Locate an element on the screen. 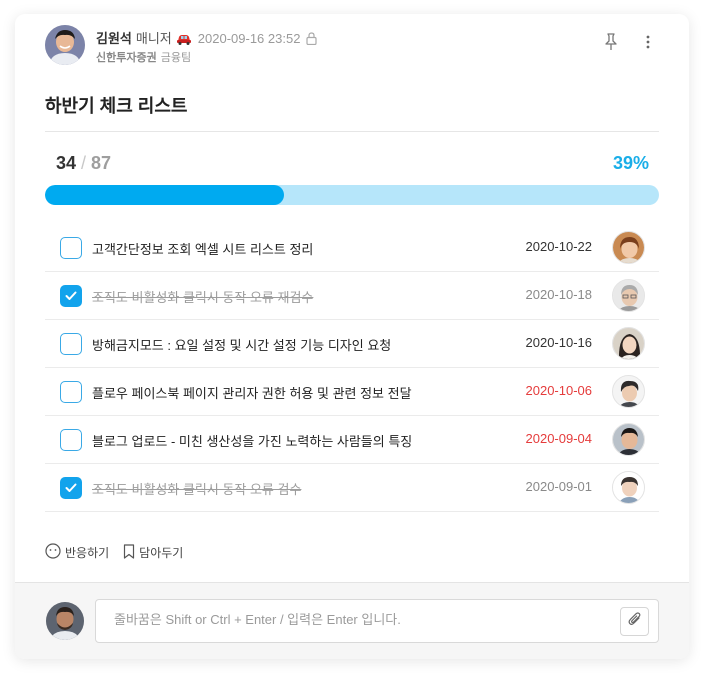 This screenshot has width=704, height=673. task-date: 2020-10-06 is located at coordinates (559, 390).